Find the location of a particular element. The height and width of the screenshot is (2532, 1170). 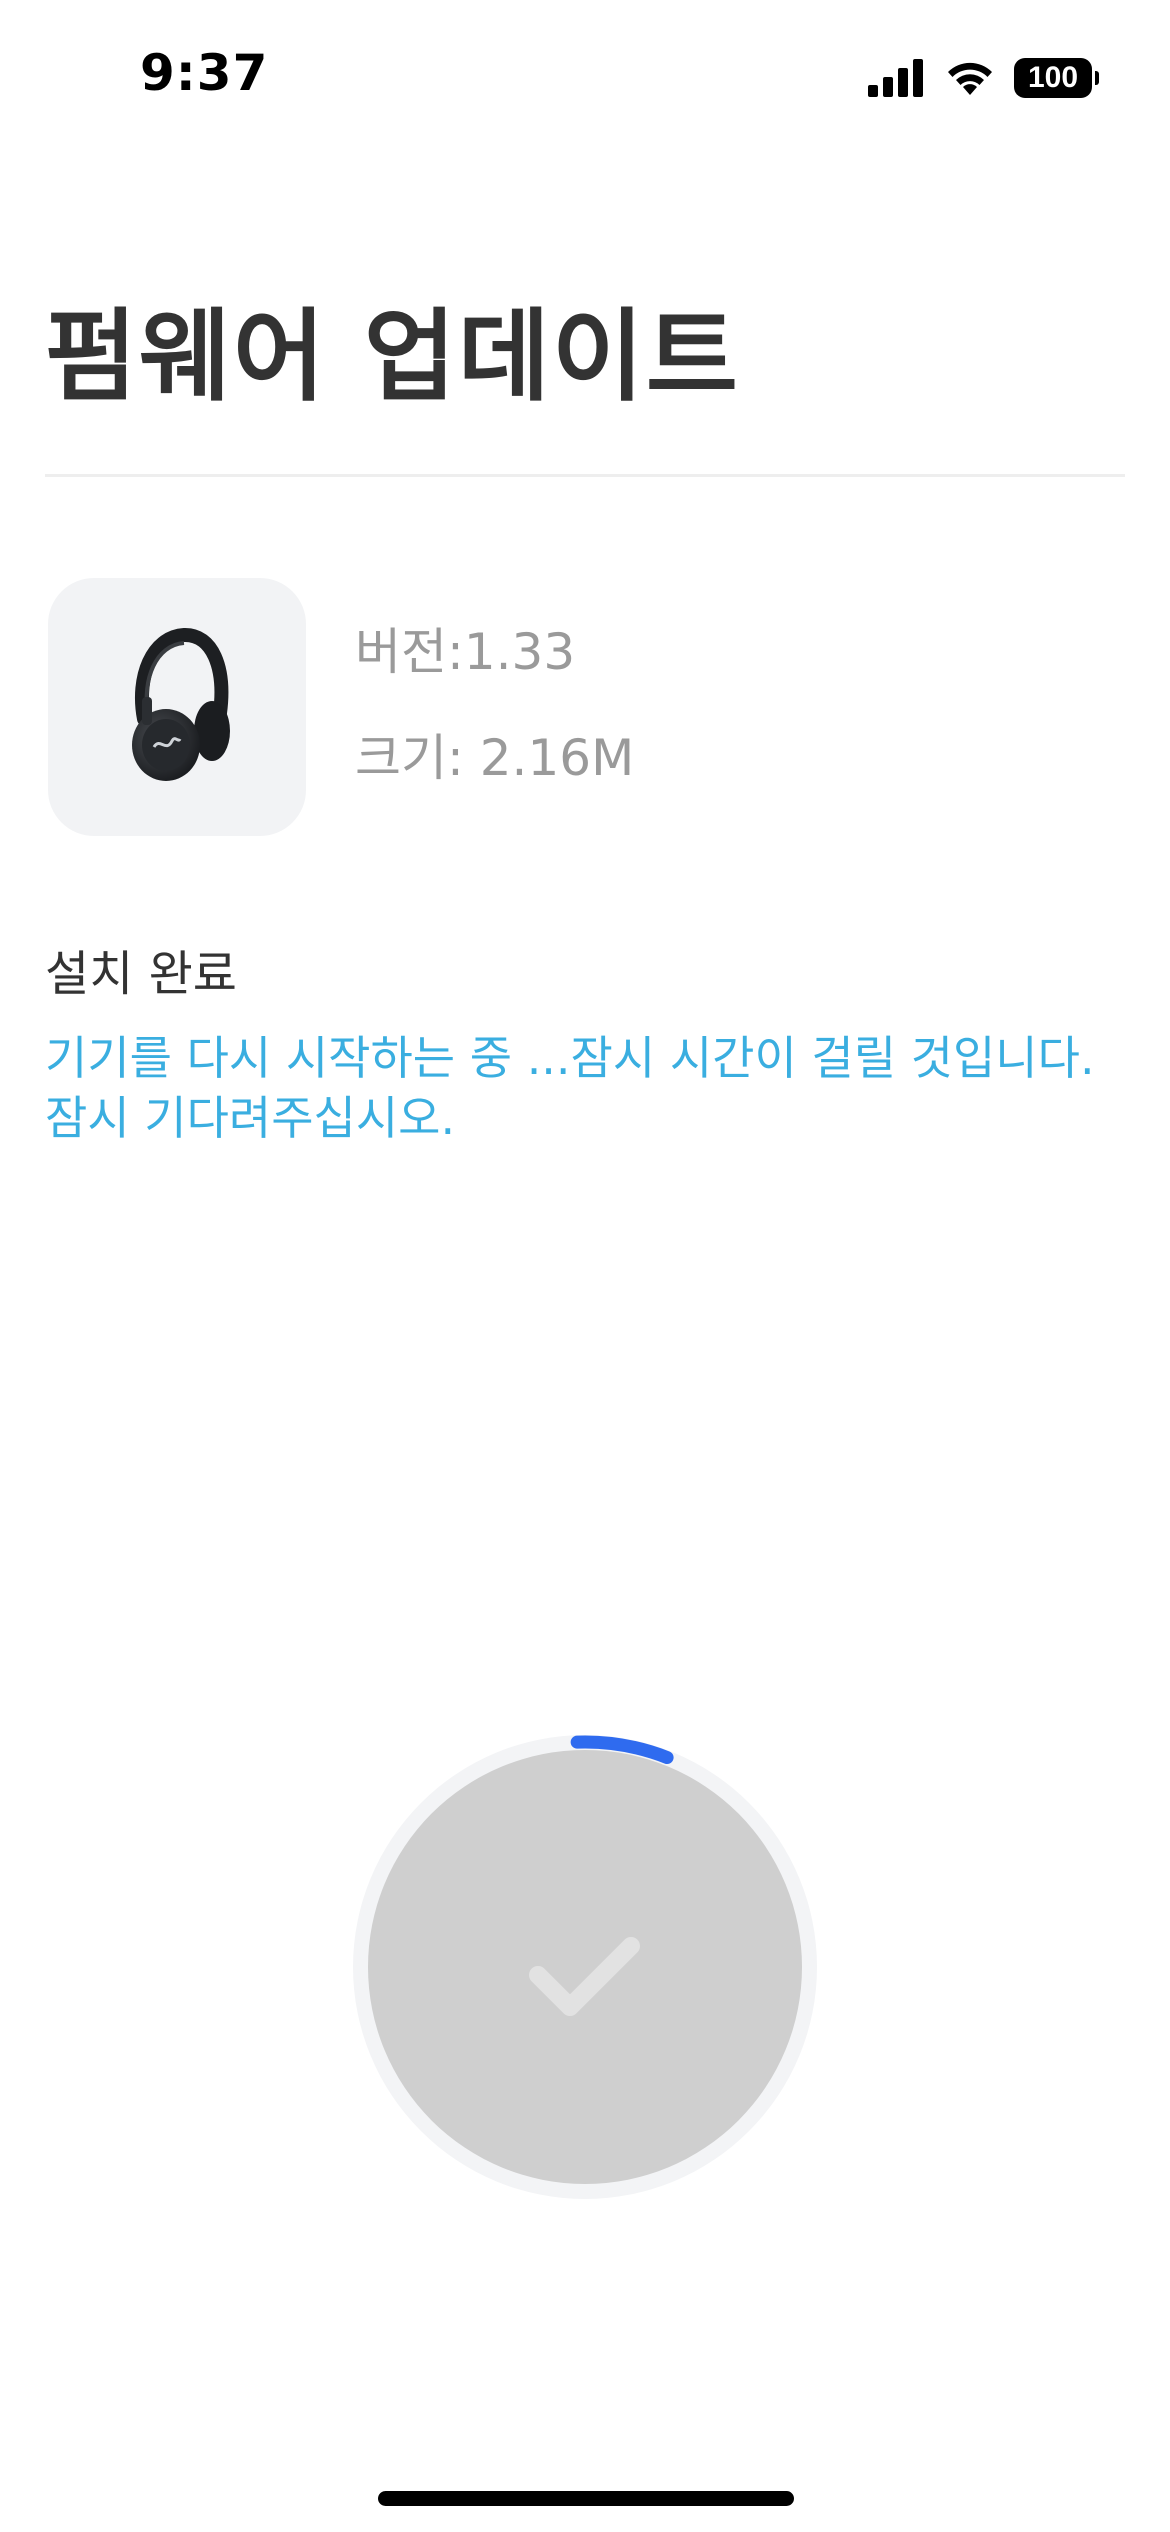

progress-circle is located at coordinates (585, 1967).